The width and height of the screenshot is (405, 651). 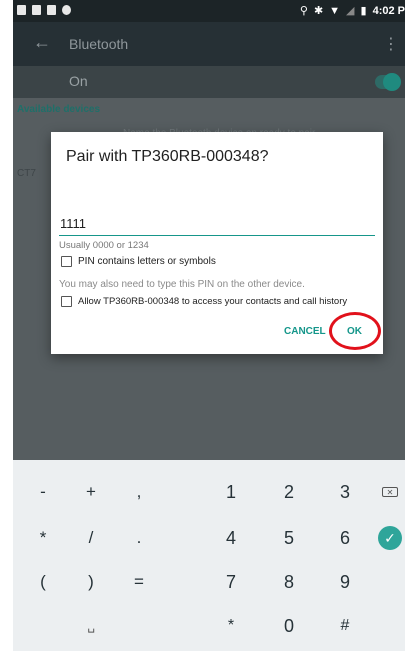 What do you see at coordinates (91, 626) in the screenshot?
I see `key-space: ␣` at bounding box center [91, 626].